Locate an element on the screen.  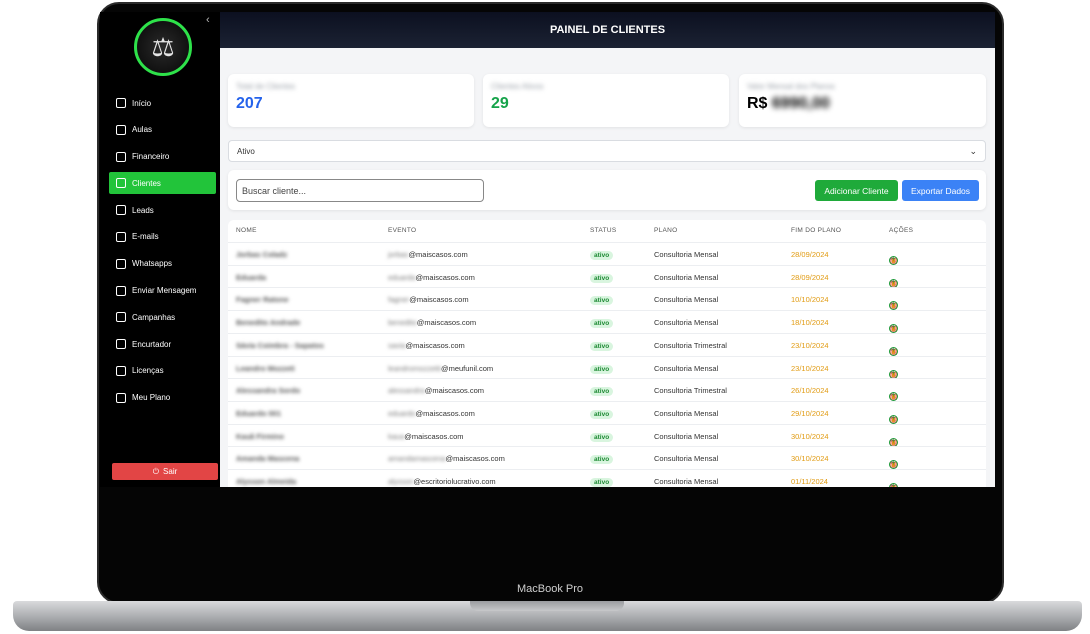
sidebar-item-6: Whatsapps is located at coordinates (162, 264).